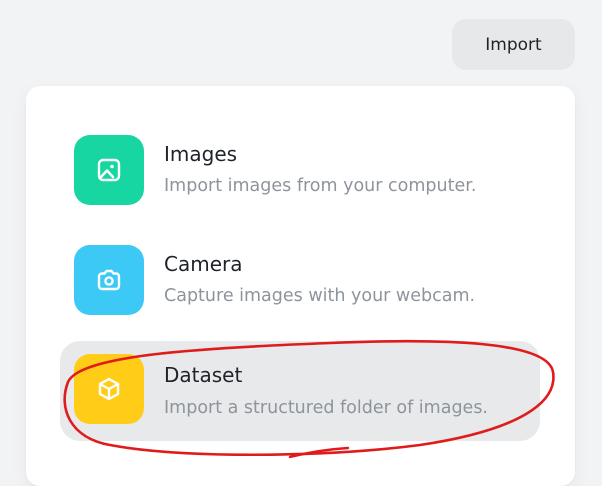 This screenshot has width=602, height=486. I want to click on menu-item-description: Import a structured folder of images., so click(326, 408).